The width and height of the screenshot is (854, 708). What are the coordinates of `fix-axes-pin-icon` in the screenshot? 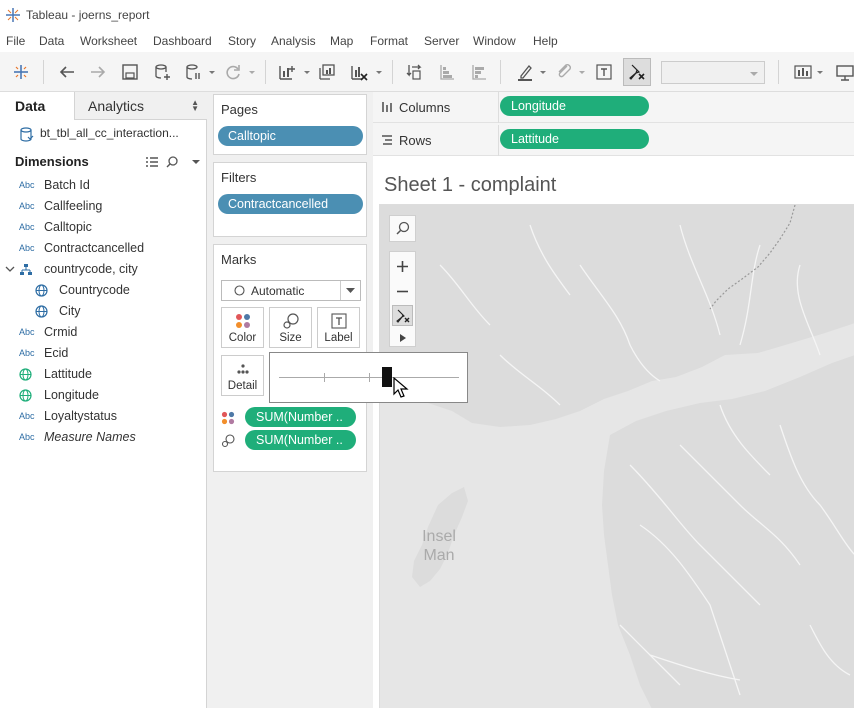 It's located at (637, 72).